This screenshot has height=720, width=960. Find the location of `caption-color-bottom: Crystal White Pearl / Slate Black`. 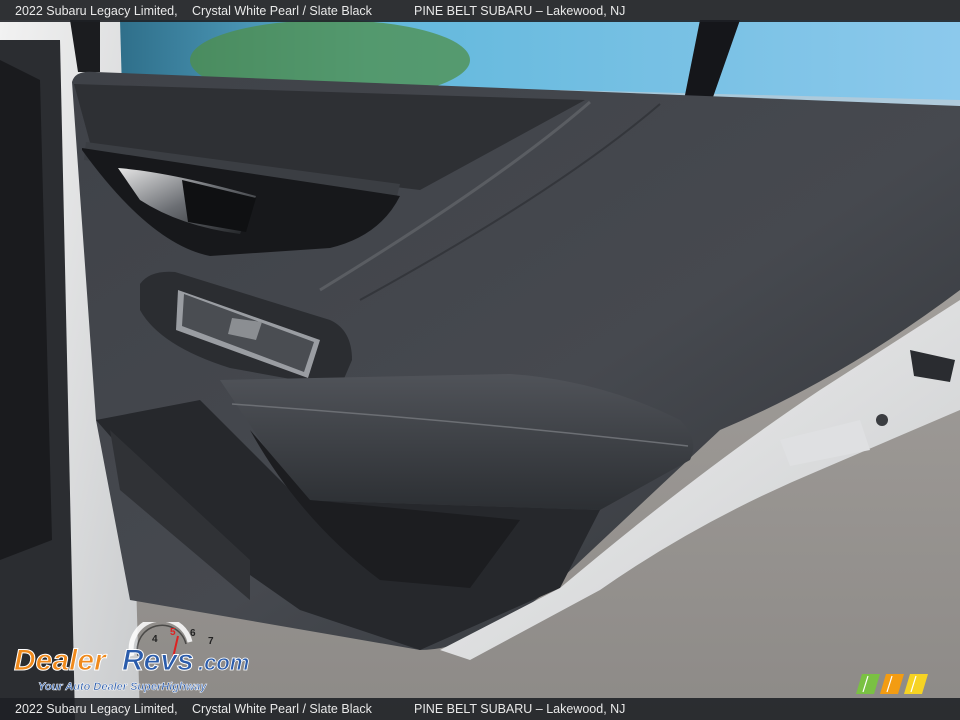

caption-color-bottom: Crystal White Pearl / Slate Black is located at coordinates (282, 709).